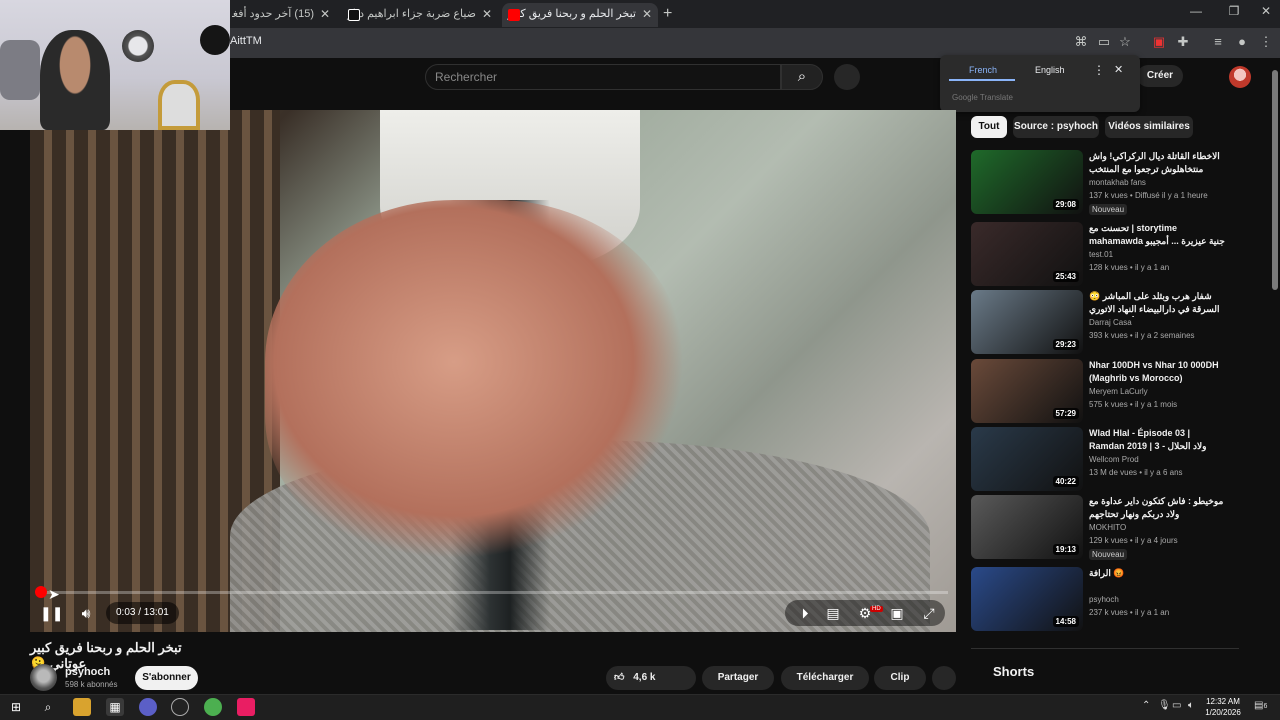  I want to click on tab-diaz: ضياع ضربة جزاء ابراهيم دياز ✕, so click(420, 15).